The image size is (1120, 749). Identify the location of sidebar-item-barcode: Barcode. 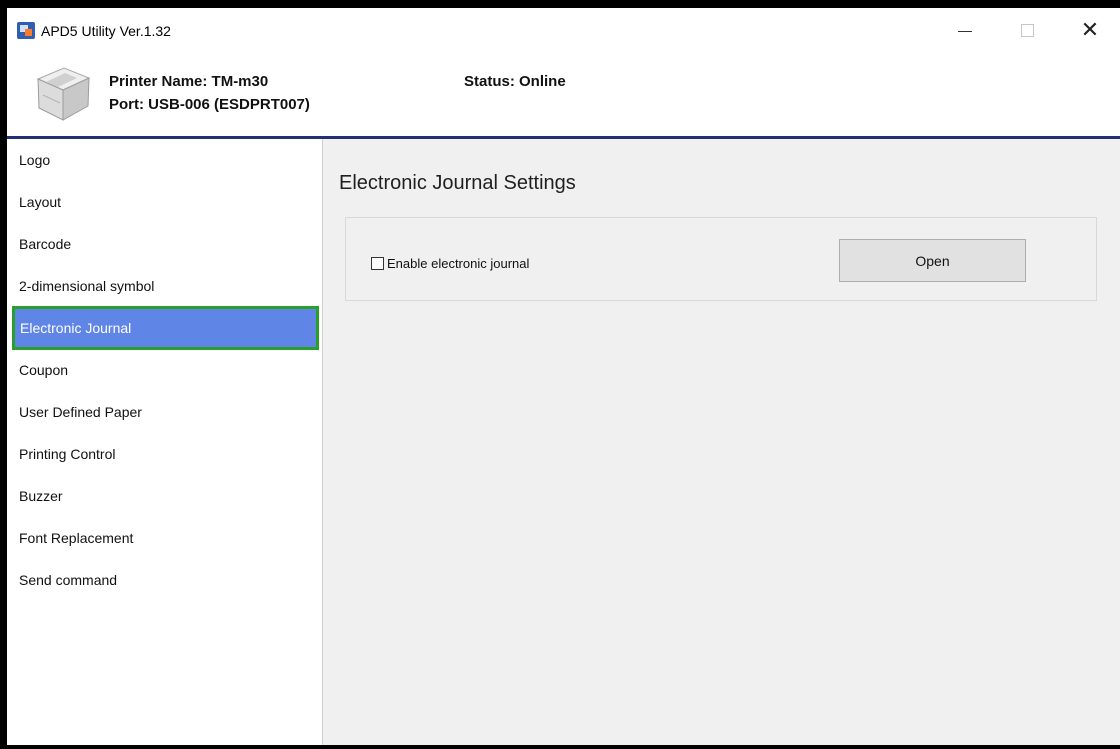
(164, 244).